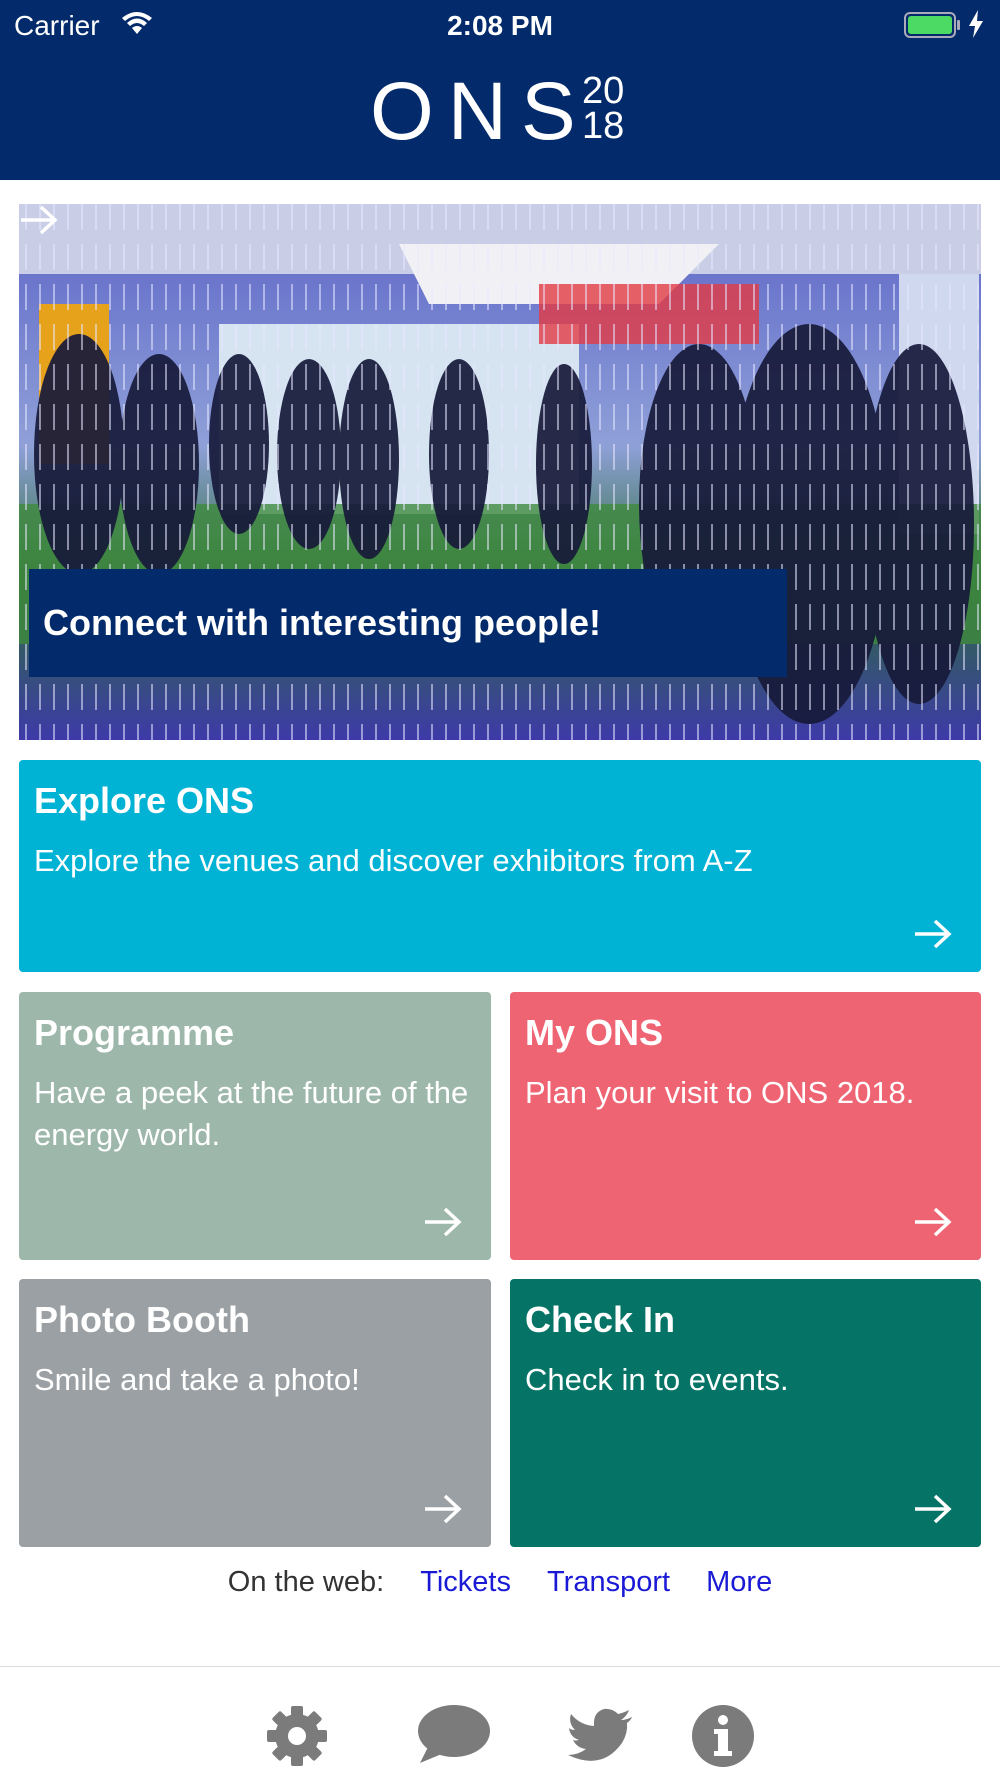 The height and width of the screenshot is (1779, 1000). I want to click on tile-title: Explore ONS, so click(144, 800).